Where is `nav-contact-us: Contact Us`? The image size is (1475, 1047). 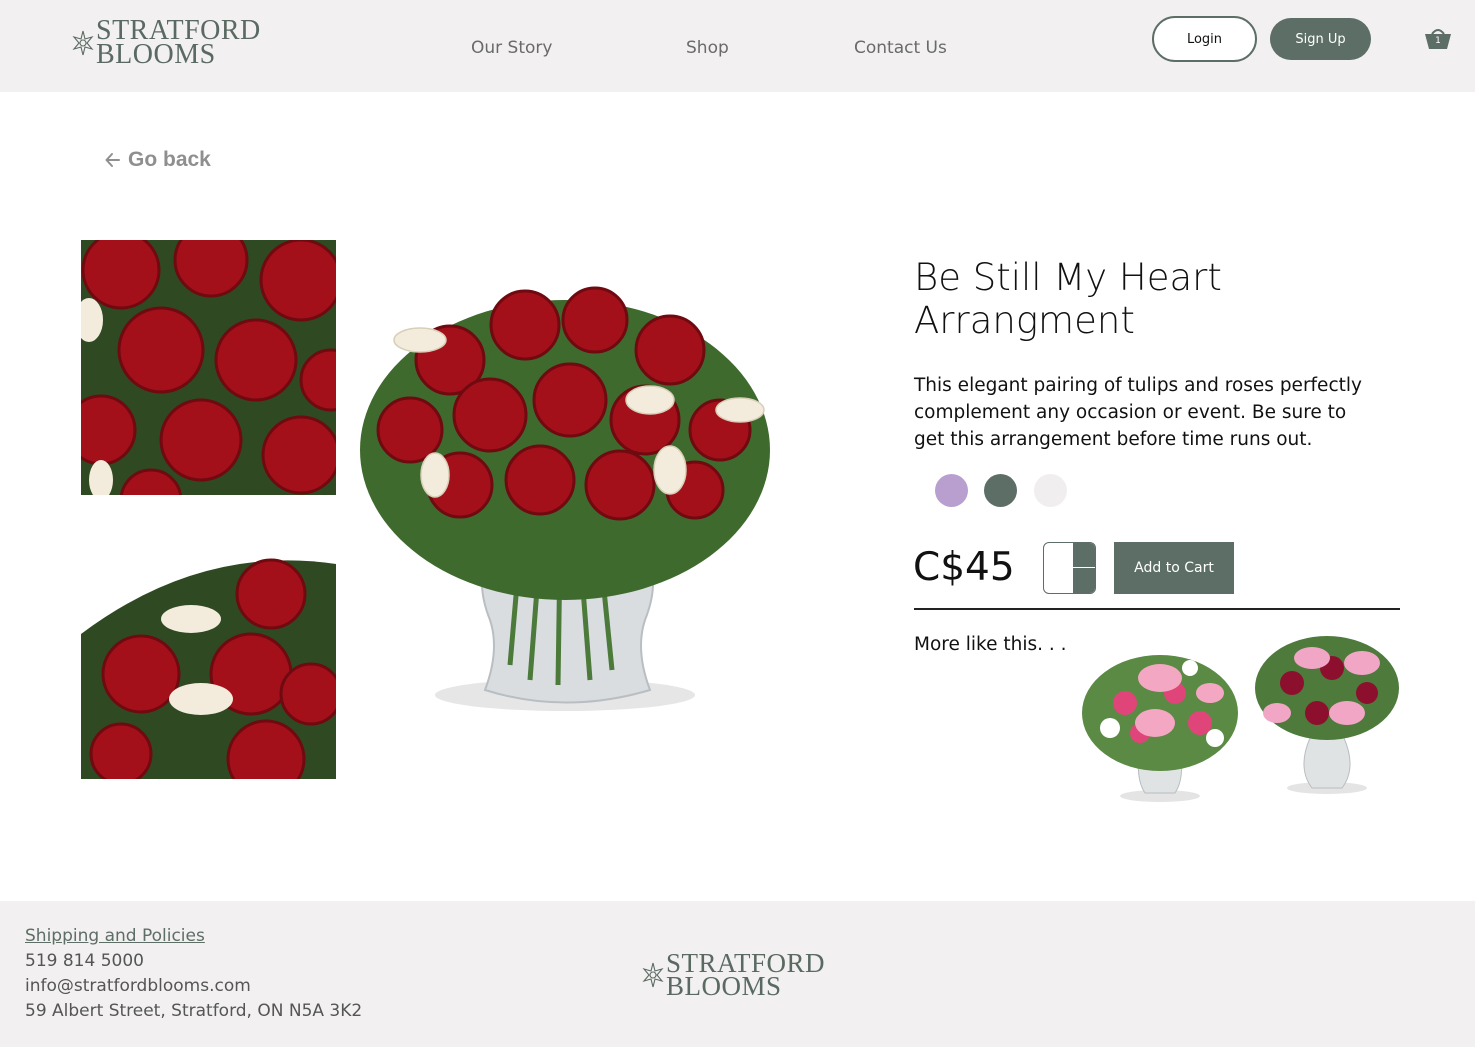 nav-contact-us: Contact Us is located at coordinates (900, 48).